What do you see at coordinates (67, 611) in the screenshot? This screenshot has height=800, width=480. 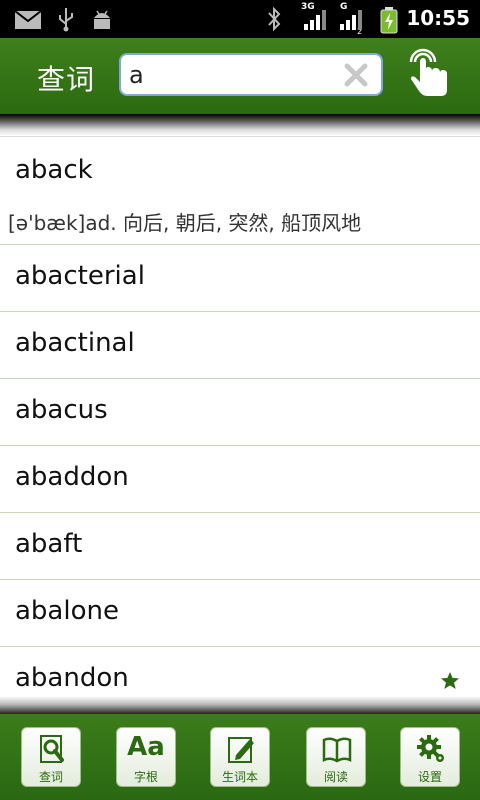 I see `word-text: abalone` at bounding box center [67, 611].